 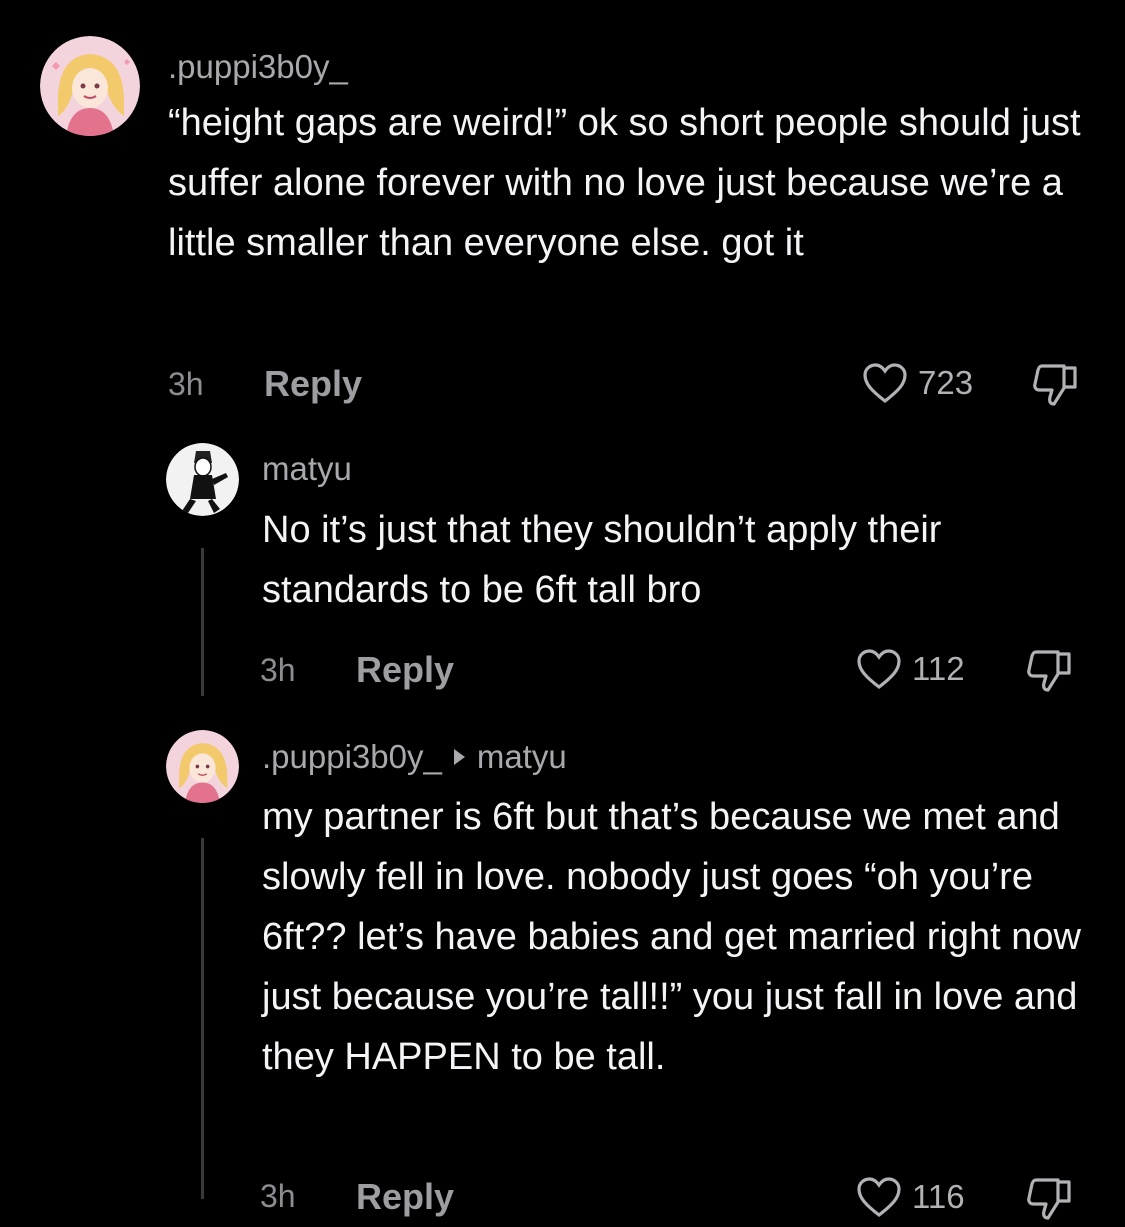 I want to click on bw-anime-avatar-icon, so click(x=202, y=479).